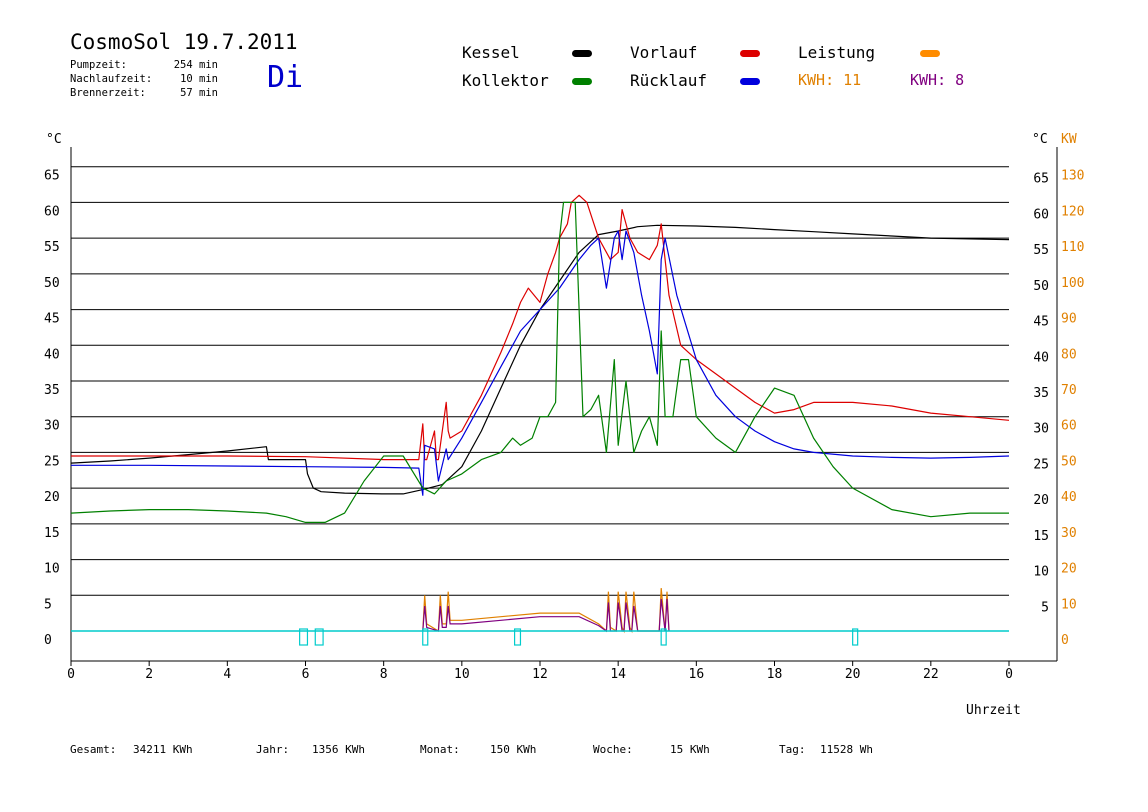  Describe the element at coordinates (540, 674) in the screenshot. I see `x-tick-label-12: 12` at that location.